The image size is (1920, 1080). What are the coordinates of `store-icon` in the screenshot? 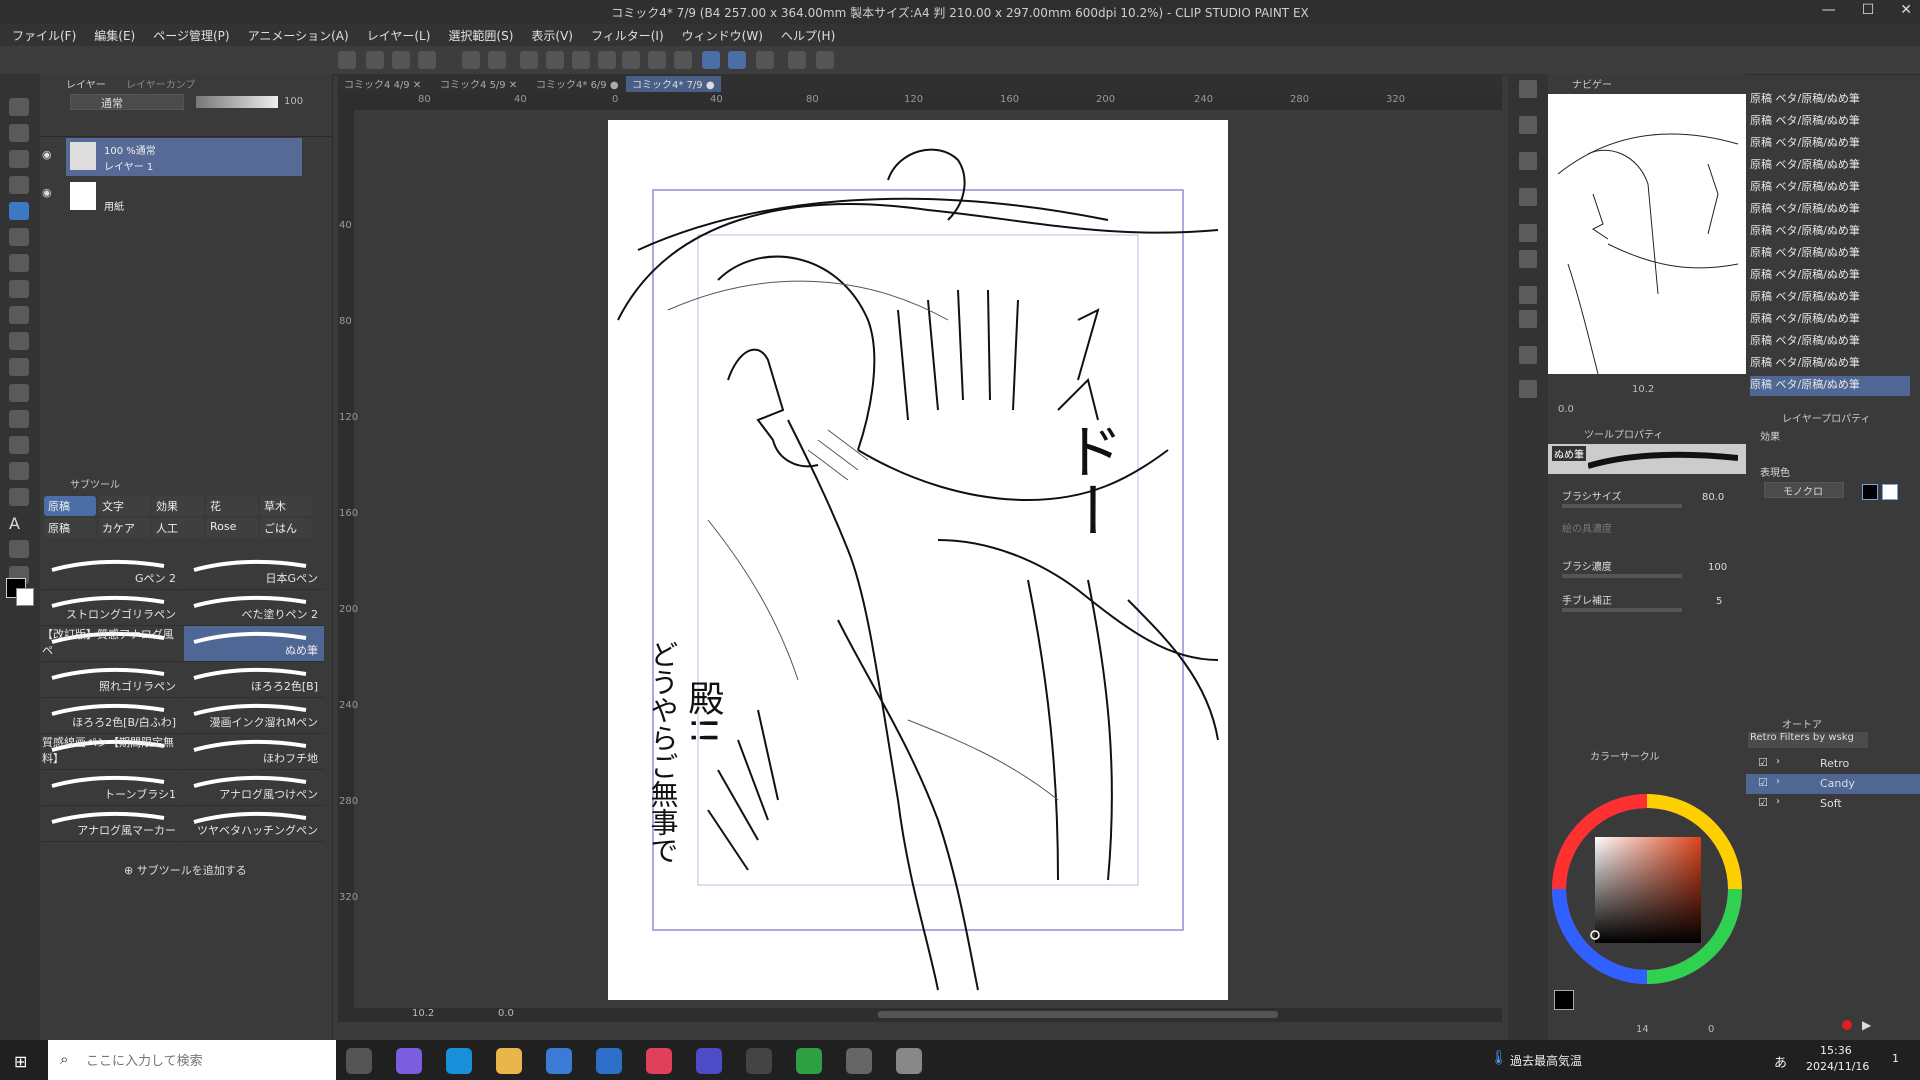 It's located at (559, 1061).